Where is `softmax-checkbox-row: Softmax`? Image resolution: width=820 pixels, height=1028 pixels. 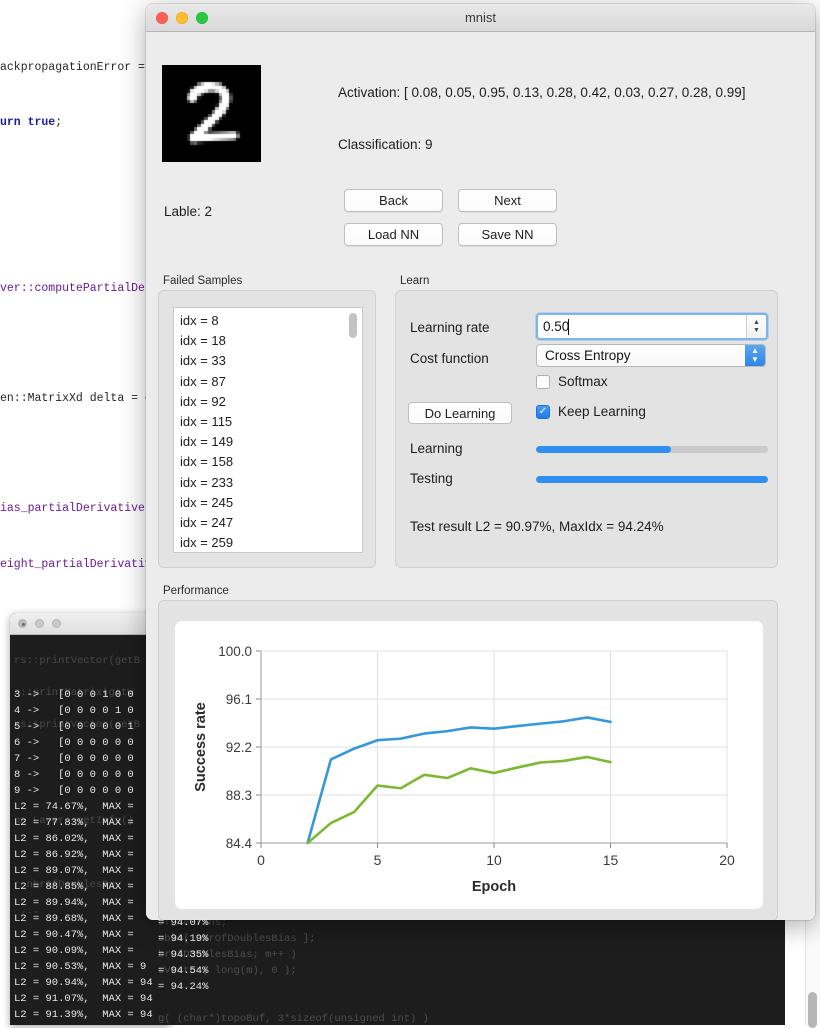
softmax-checkbox-row: Softmax is located at coordinates (572, 381).